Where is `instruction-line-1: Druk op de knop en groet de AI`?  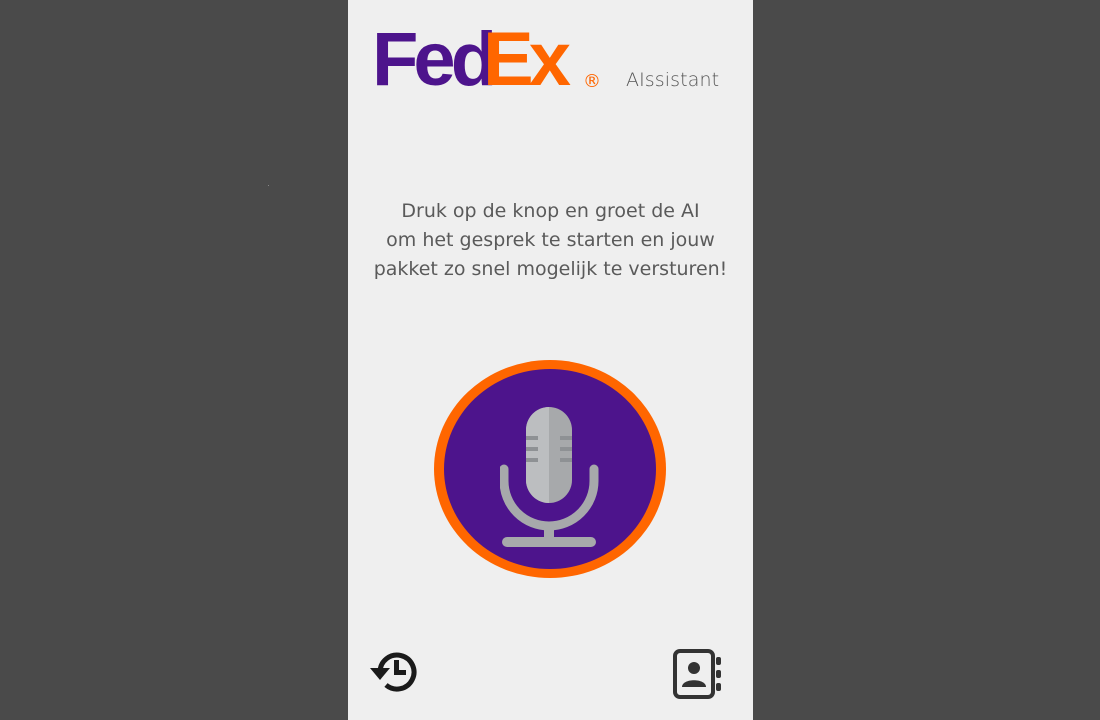 instruction-line-1: Druk op de knop en groet de AI is located at coordinates (550, 211).